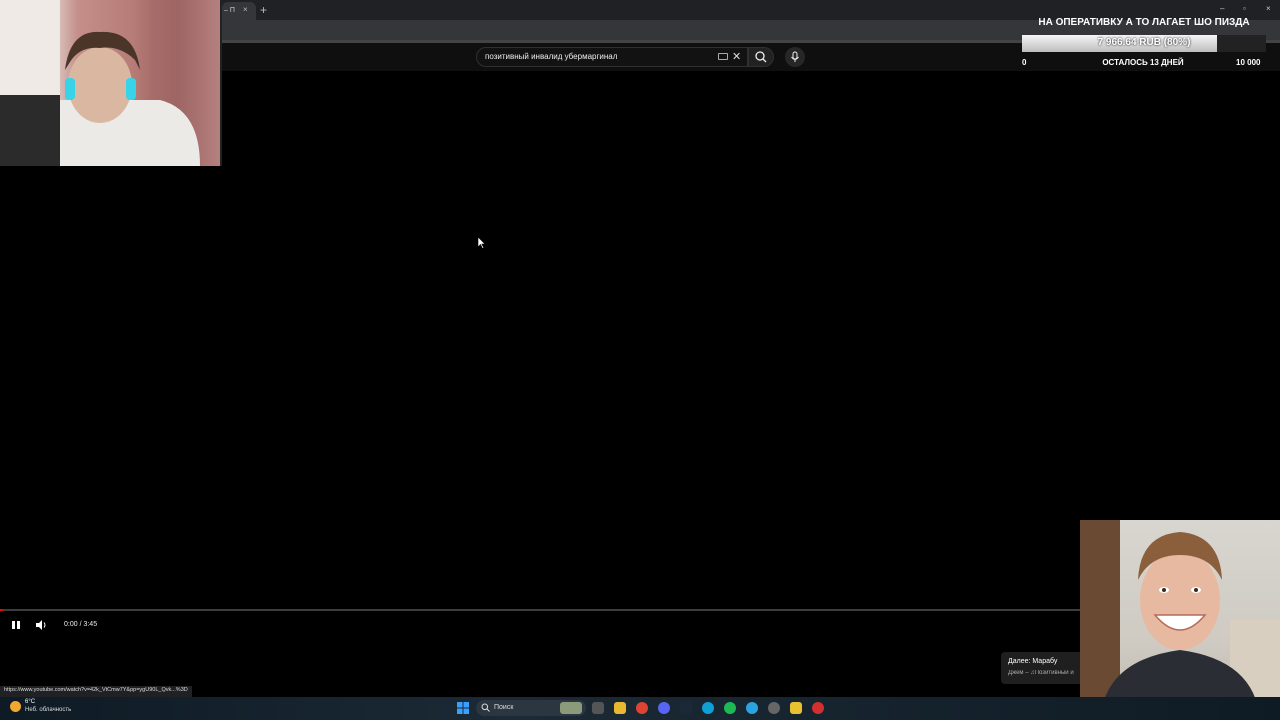  I want to click on bar-chart-icon, so click(796, 708).